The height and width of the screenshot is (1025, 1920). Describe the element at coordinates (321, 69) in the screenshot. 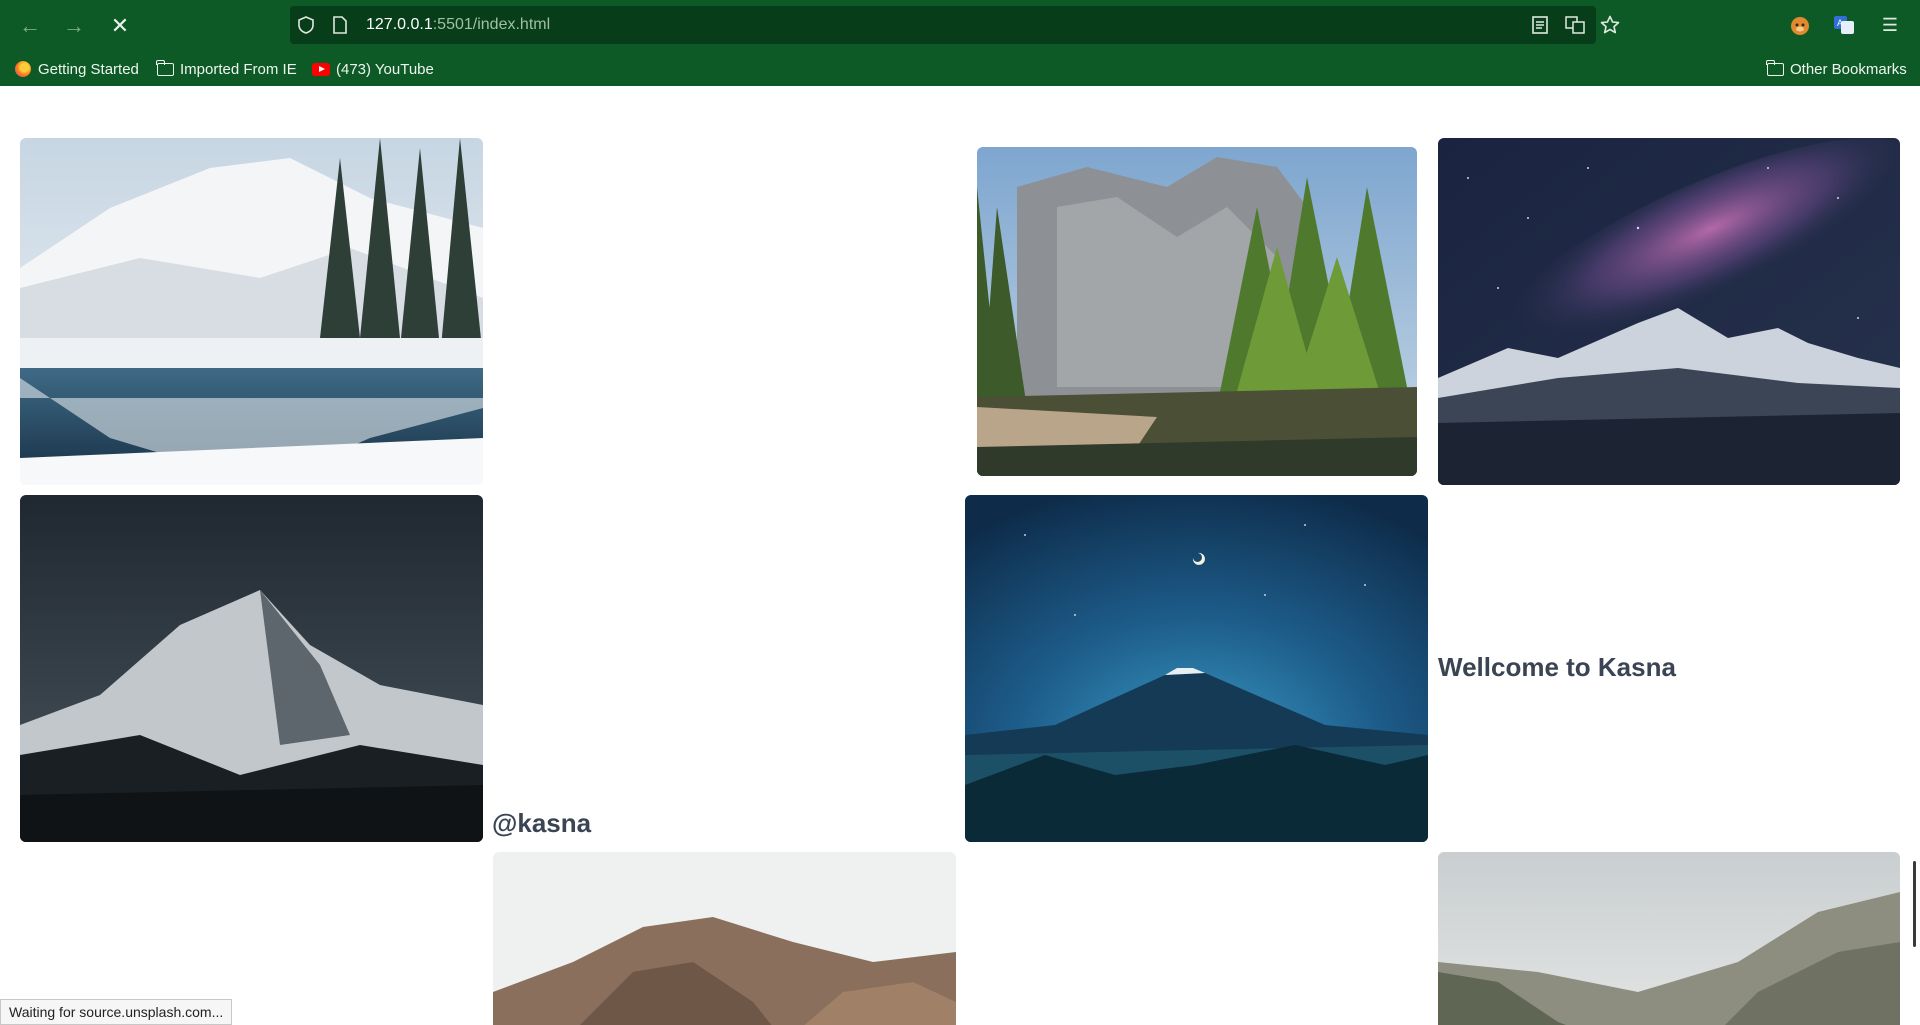

I see `youtube-icon` at that location.